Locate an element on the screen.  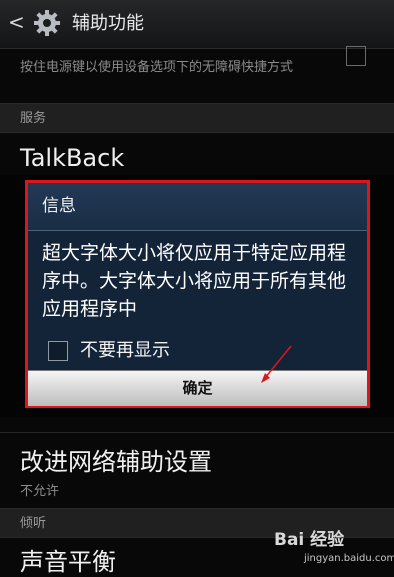
dont-show-again-label: 不要再显示 is located at coordinates (125, 351).